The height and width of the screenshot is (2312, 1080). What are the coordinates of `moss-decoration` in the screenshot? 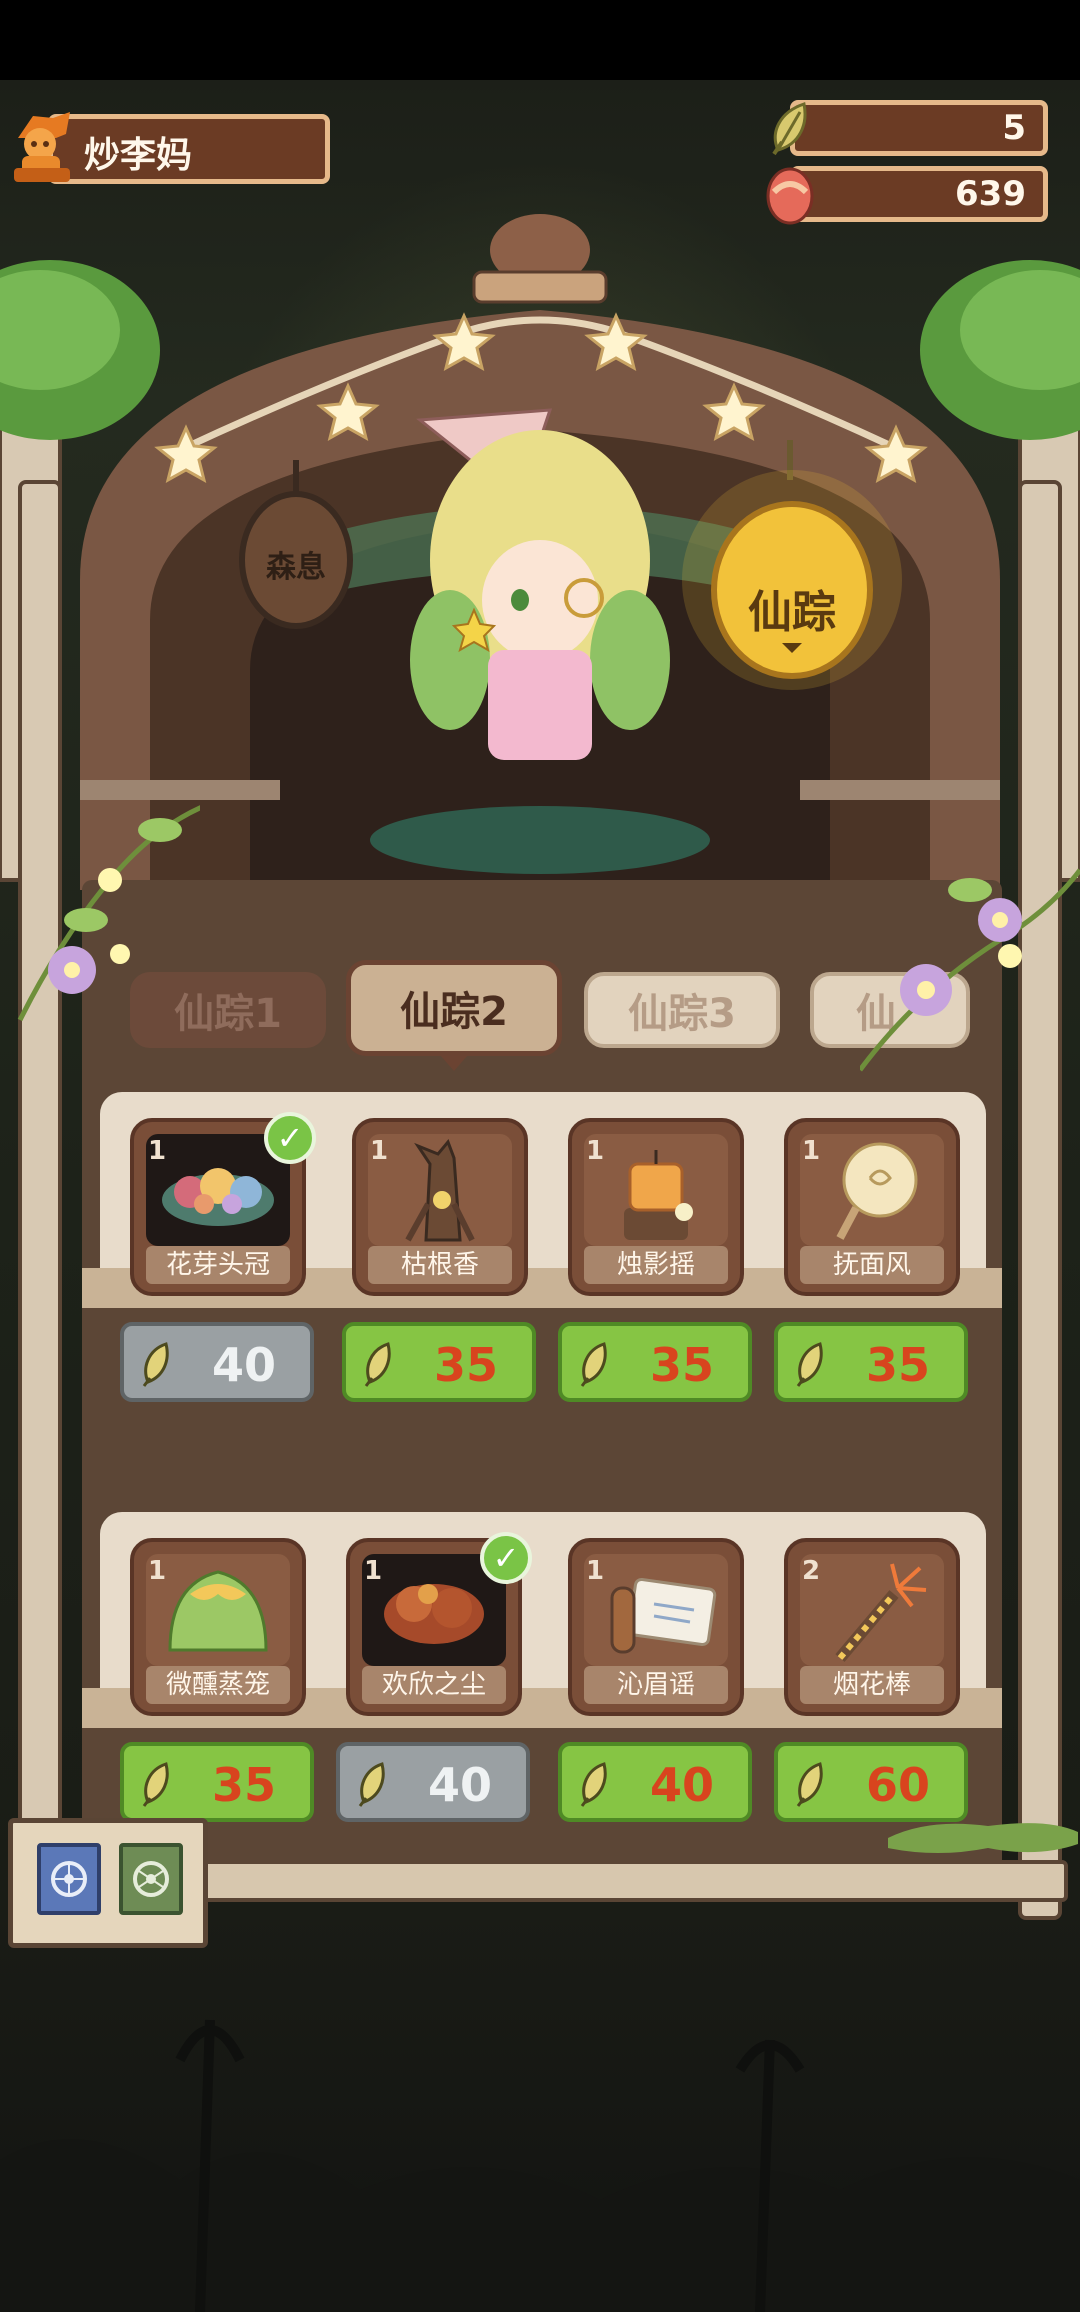 It's located at (983, 1838).